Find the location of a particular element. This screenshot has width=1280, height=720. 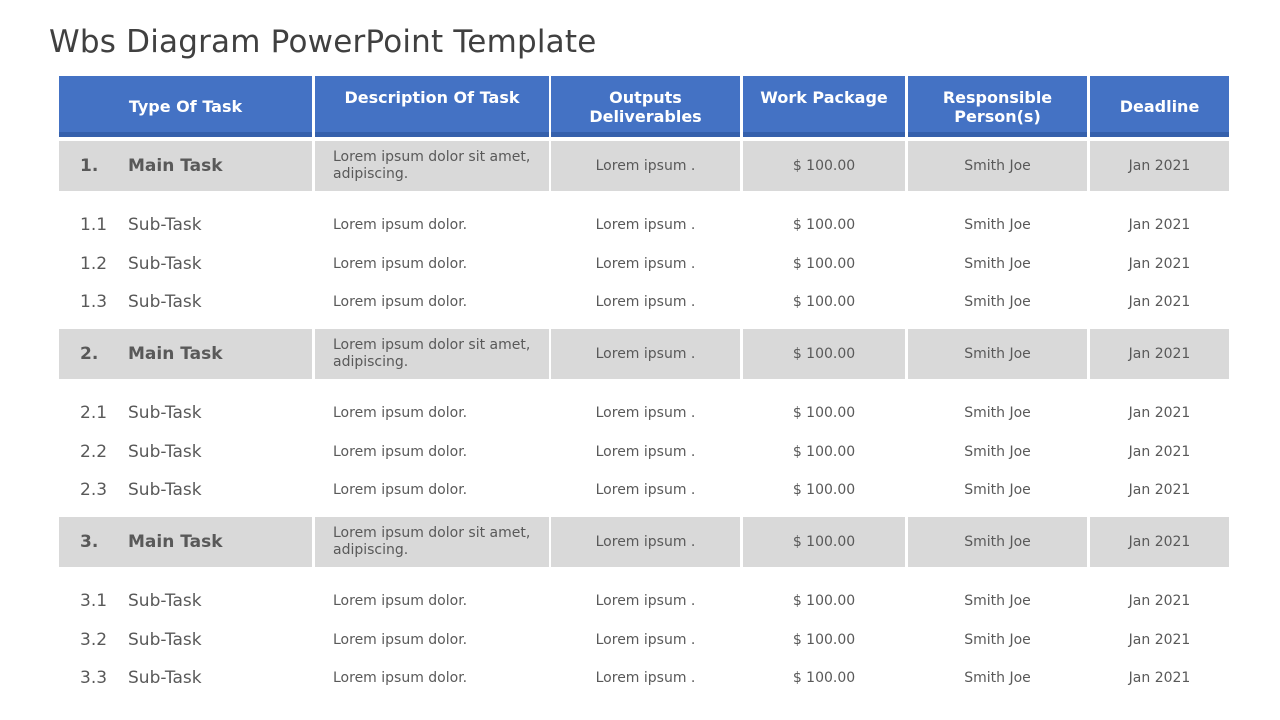

description-cell: Lorem ipsum dolor sit amet, adipiscing. is located at coordinates (432, 542).